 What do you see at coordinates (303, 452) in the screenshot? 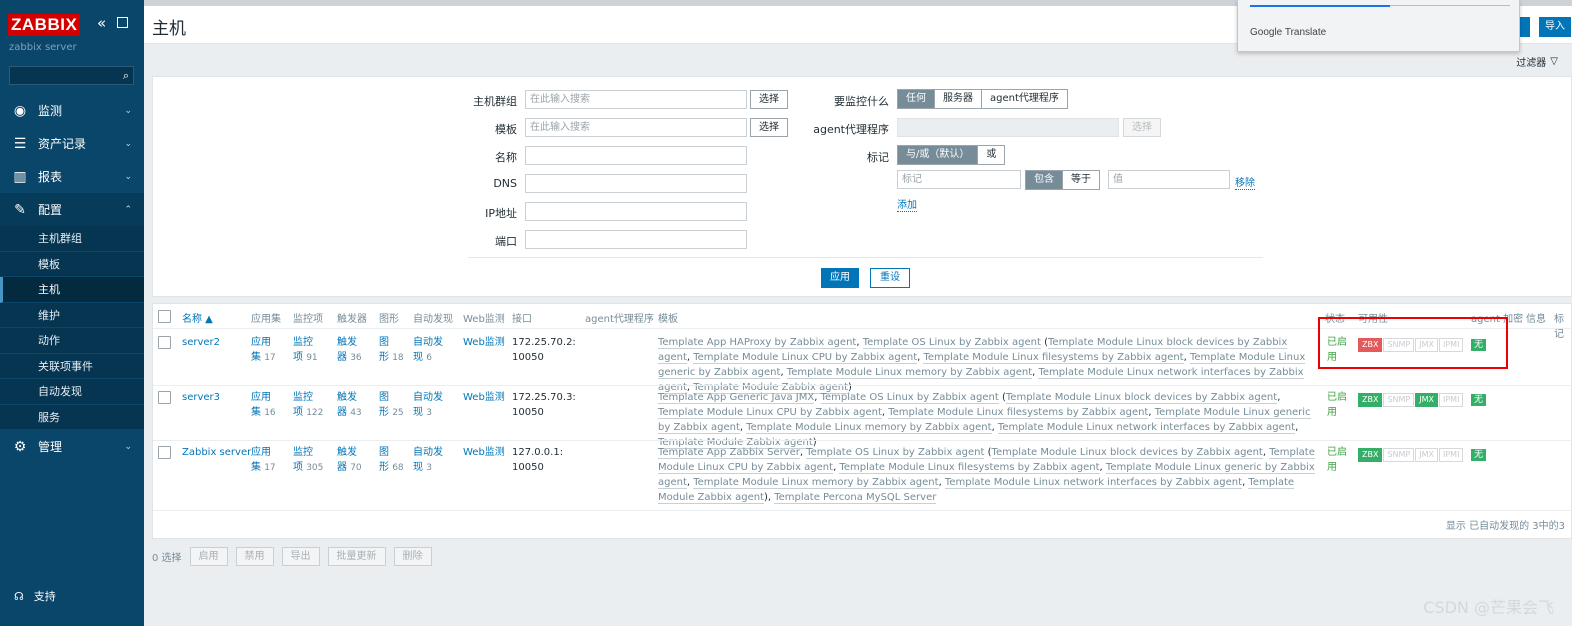
I see `items-link-label: 监控` at bounding box center [303, 452].